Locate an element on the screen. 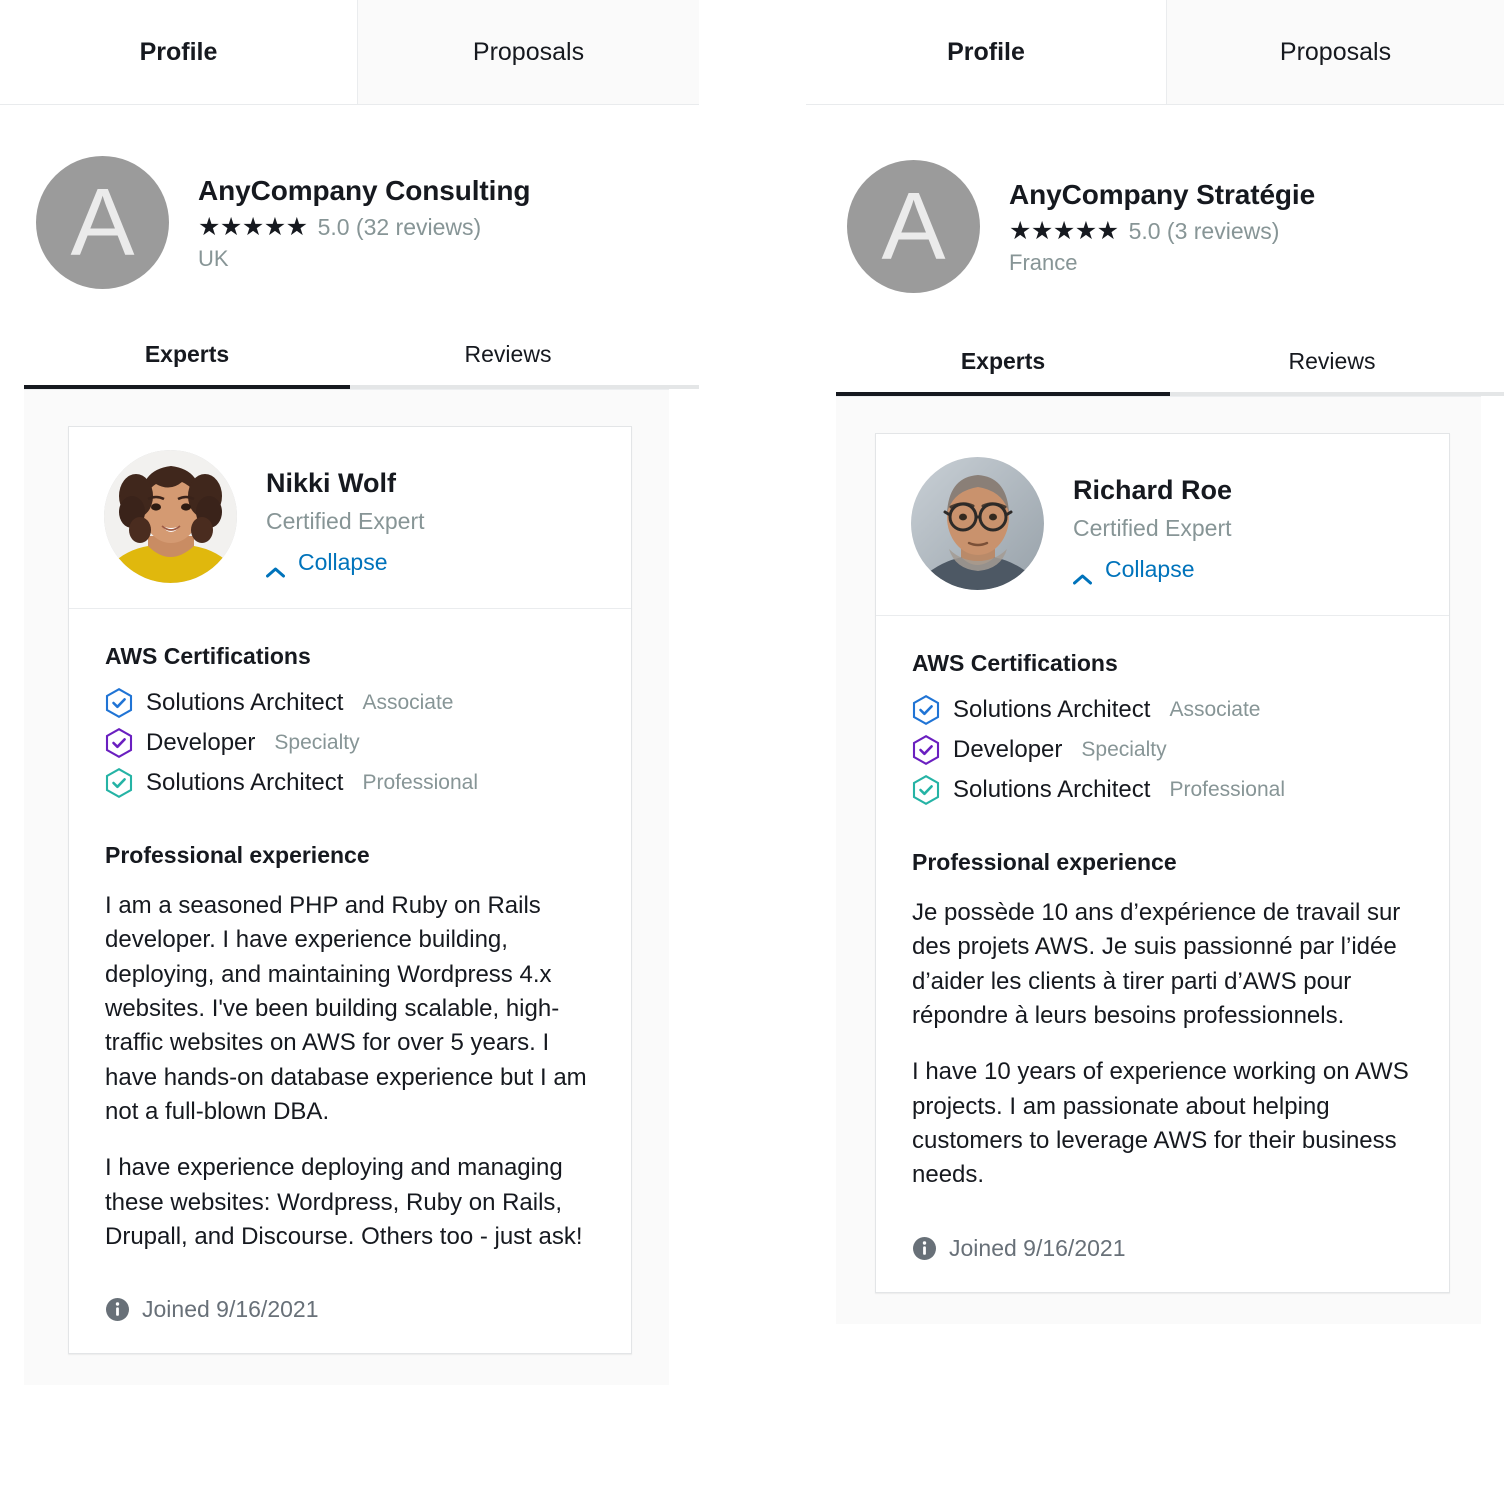 This screenshot has width=1504, height=1486. star-rating-icon: ★★★★★ is located at coordinates (1064, 230).